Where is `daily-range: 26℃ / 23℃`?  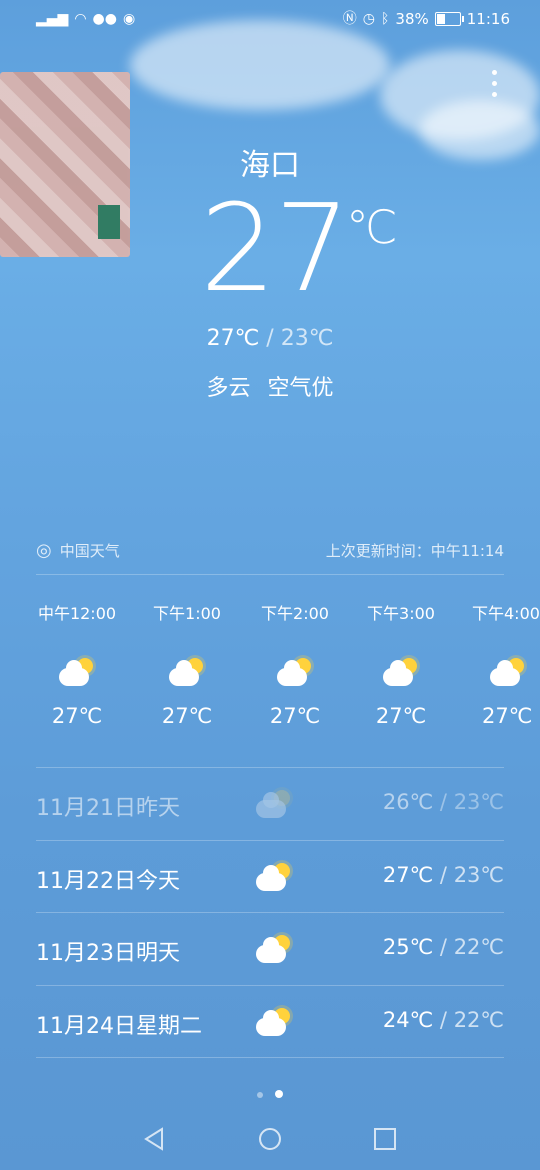
daily-range: 26℃ / 23℃ is located at coordinates (443, 802).